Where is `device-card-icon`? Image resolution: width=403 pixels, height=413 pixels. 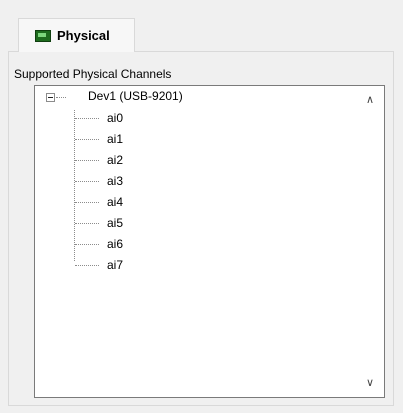
device-card-icon is located at coordinates (43, 35).